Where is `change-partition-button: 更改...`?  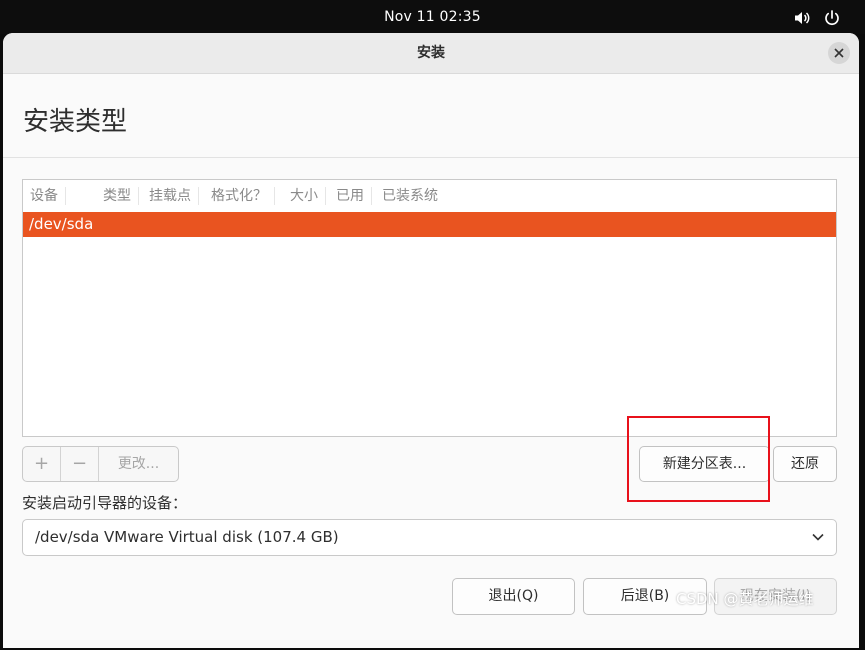
change-partition-button: 更改... is located at coordinates (138, 464).